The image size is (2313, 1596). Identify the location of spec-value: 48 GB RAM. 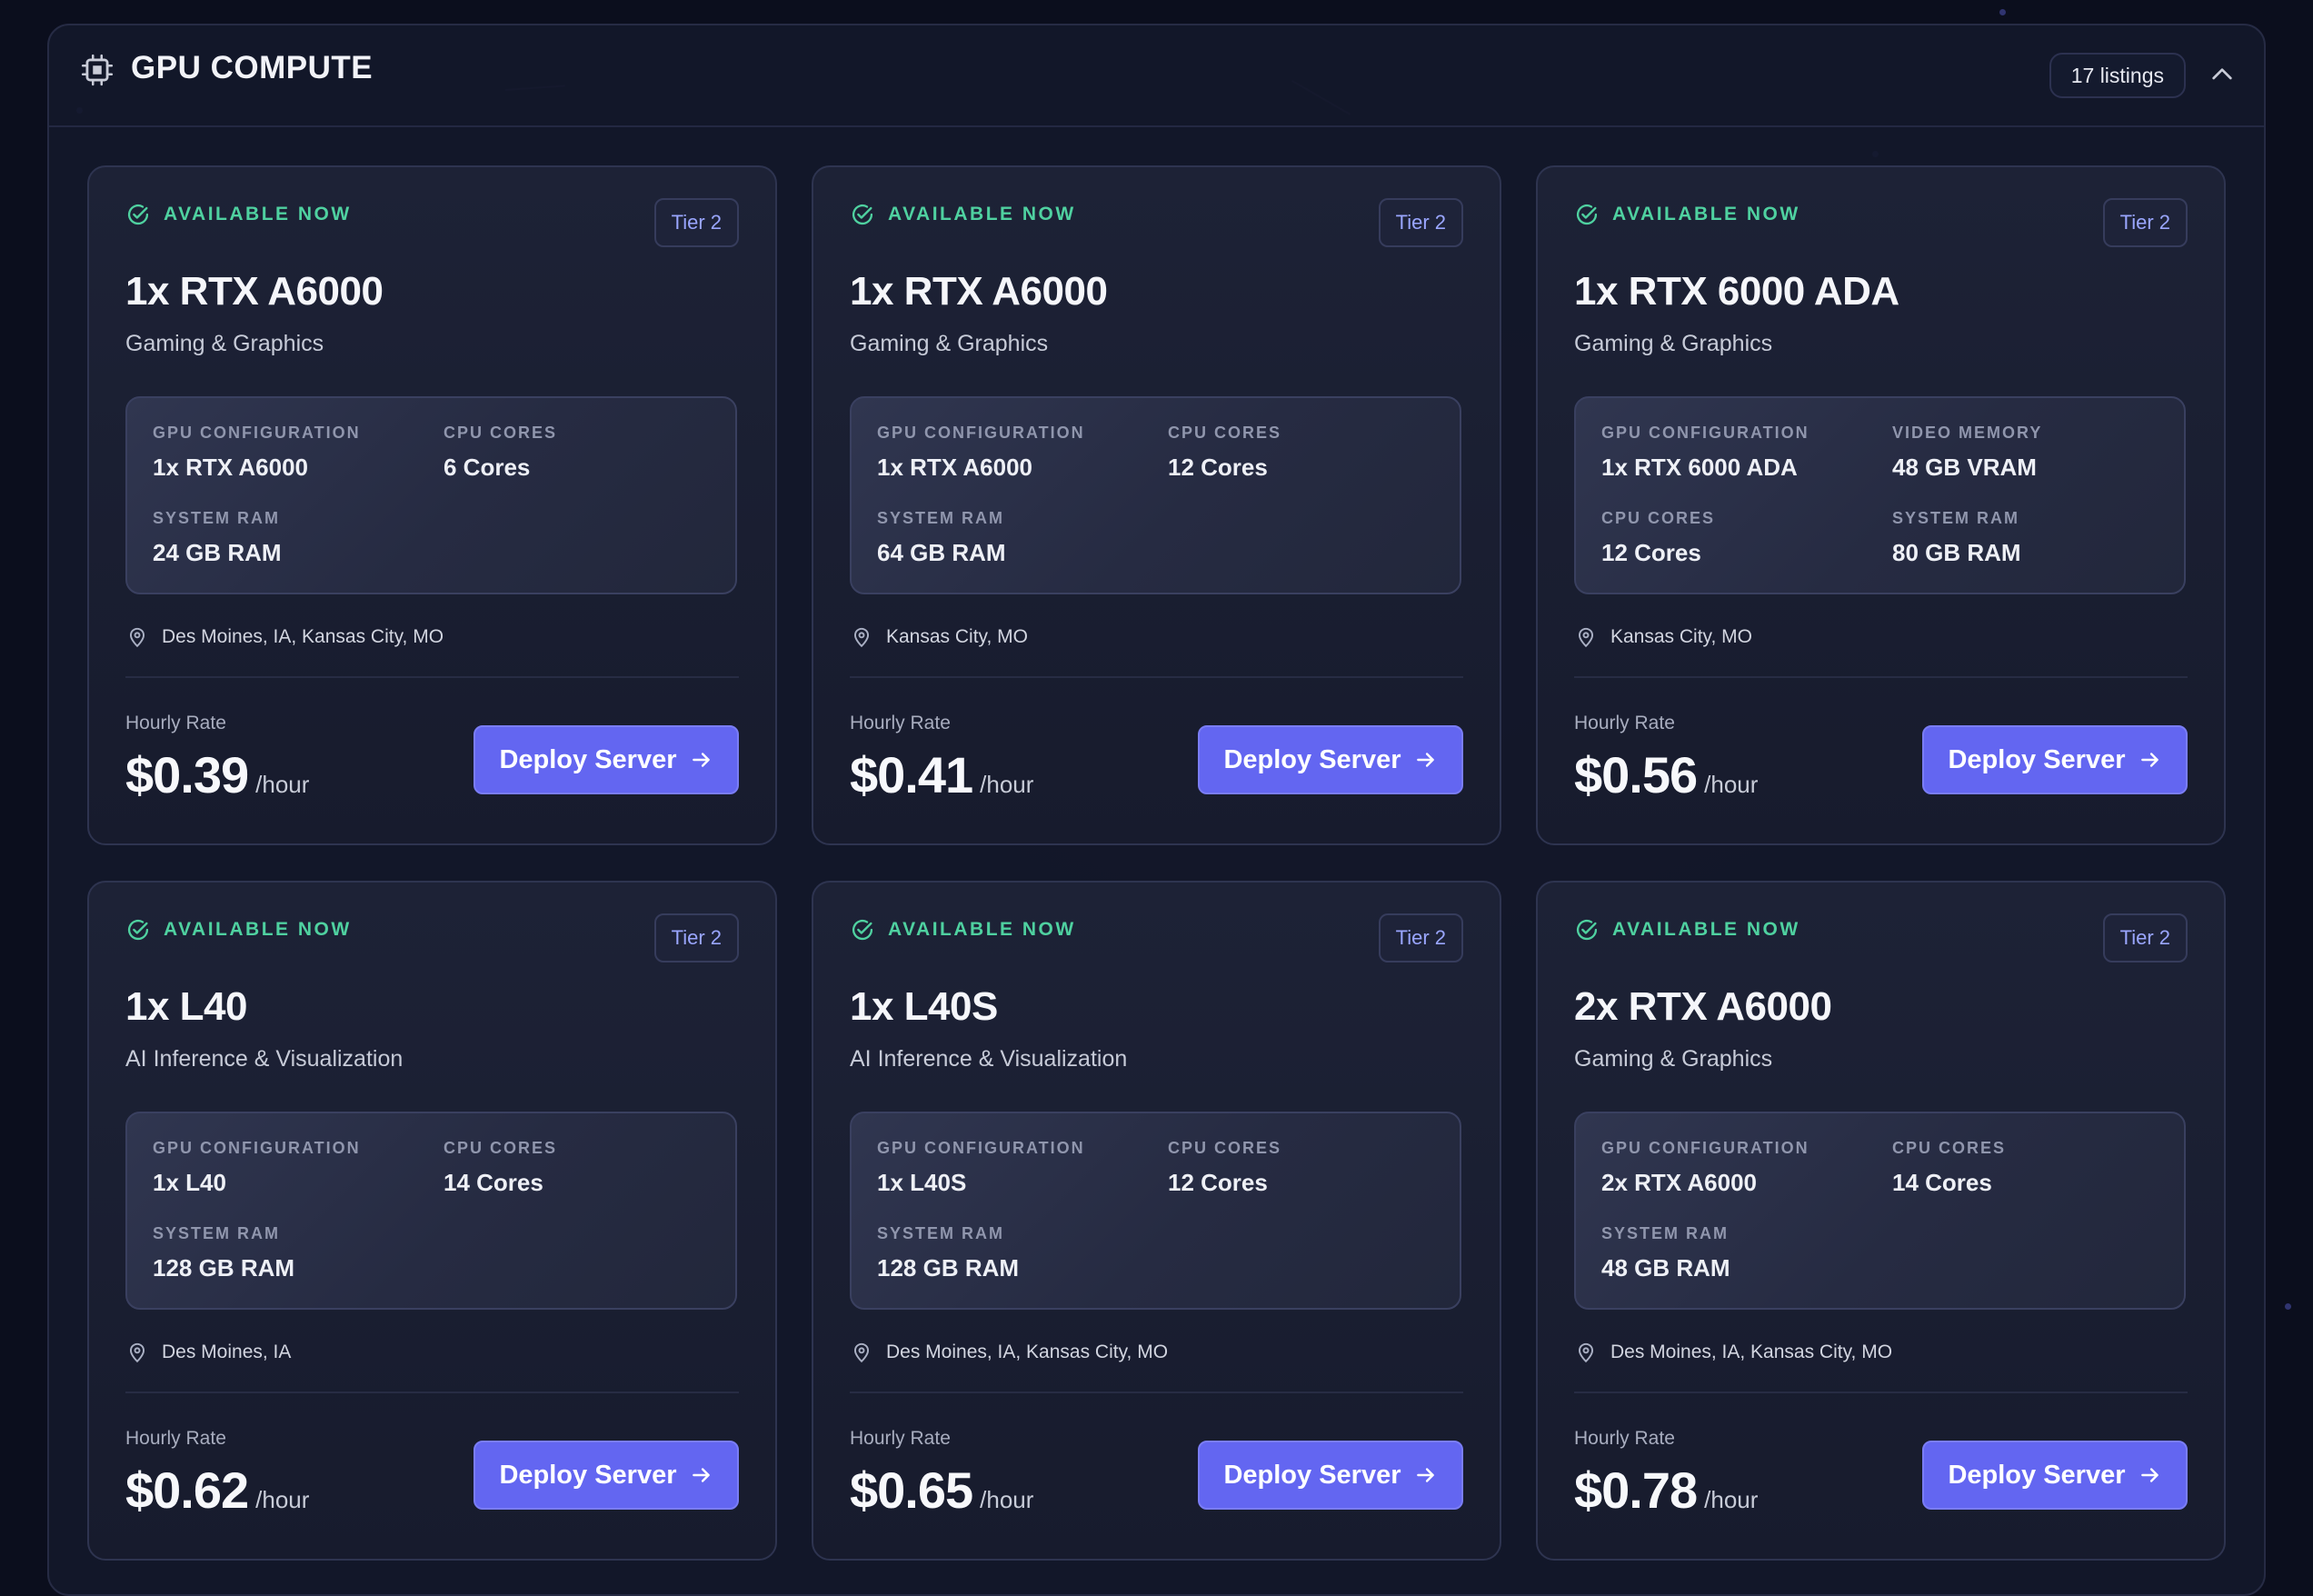
(1666, 1268).